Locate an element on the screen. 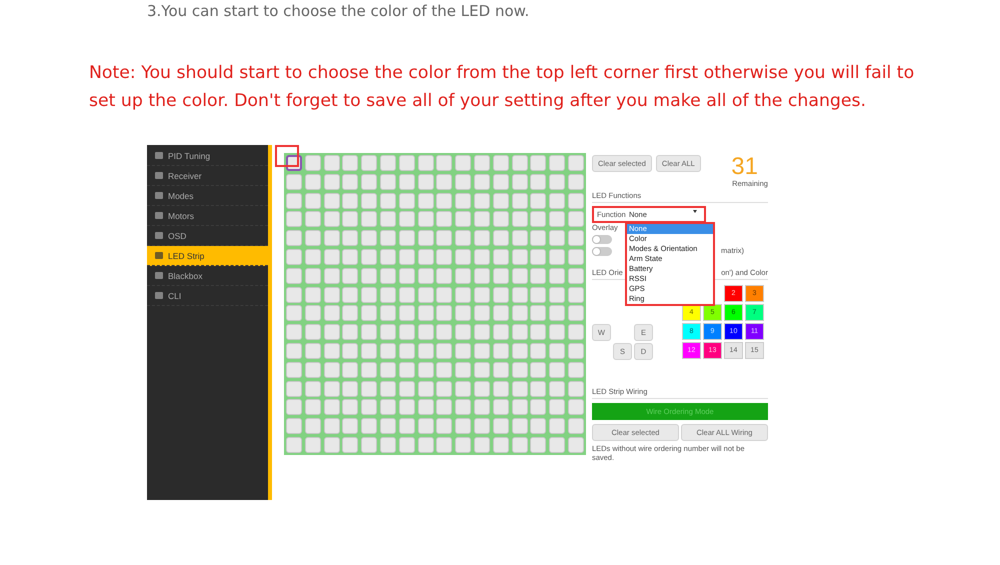 This screenshot has height=565, width=1000. toggle-switch is located at coordinates (602, 251).